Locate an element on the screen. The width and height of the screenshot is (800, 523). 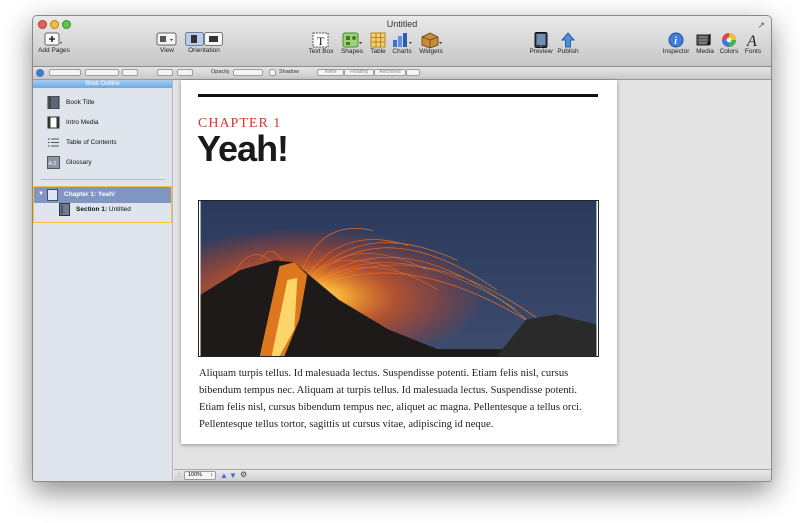
widgets-button: Widgets is located at coordinates (431, 43).